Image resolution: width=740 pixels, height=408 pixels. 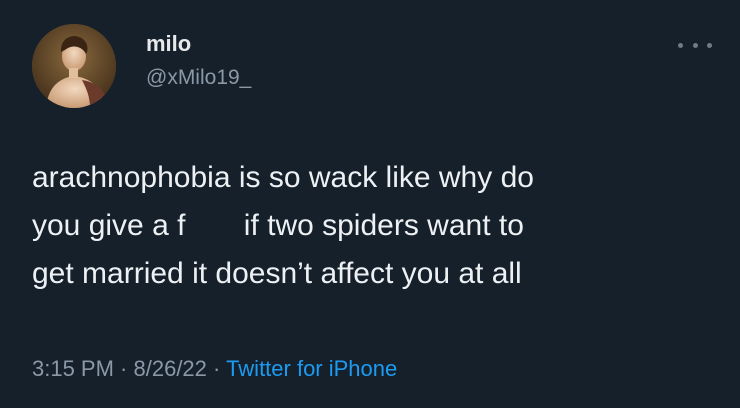 What do you see at coordinates (168, 44) in the screenshot?
I see `display-name: milo` at bounding box center [168, 44].